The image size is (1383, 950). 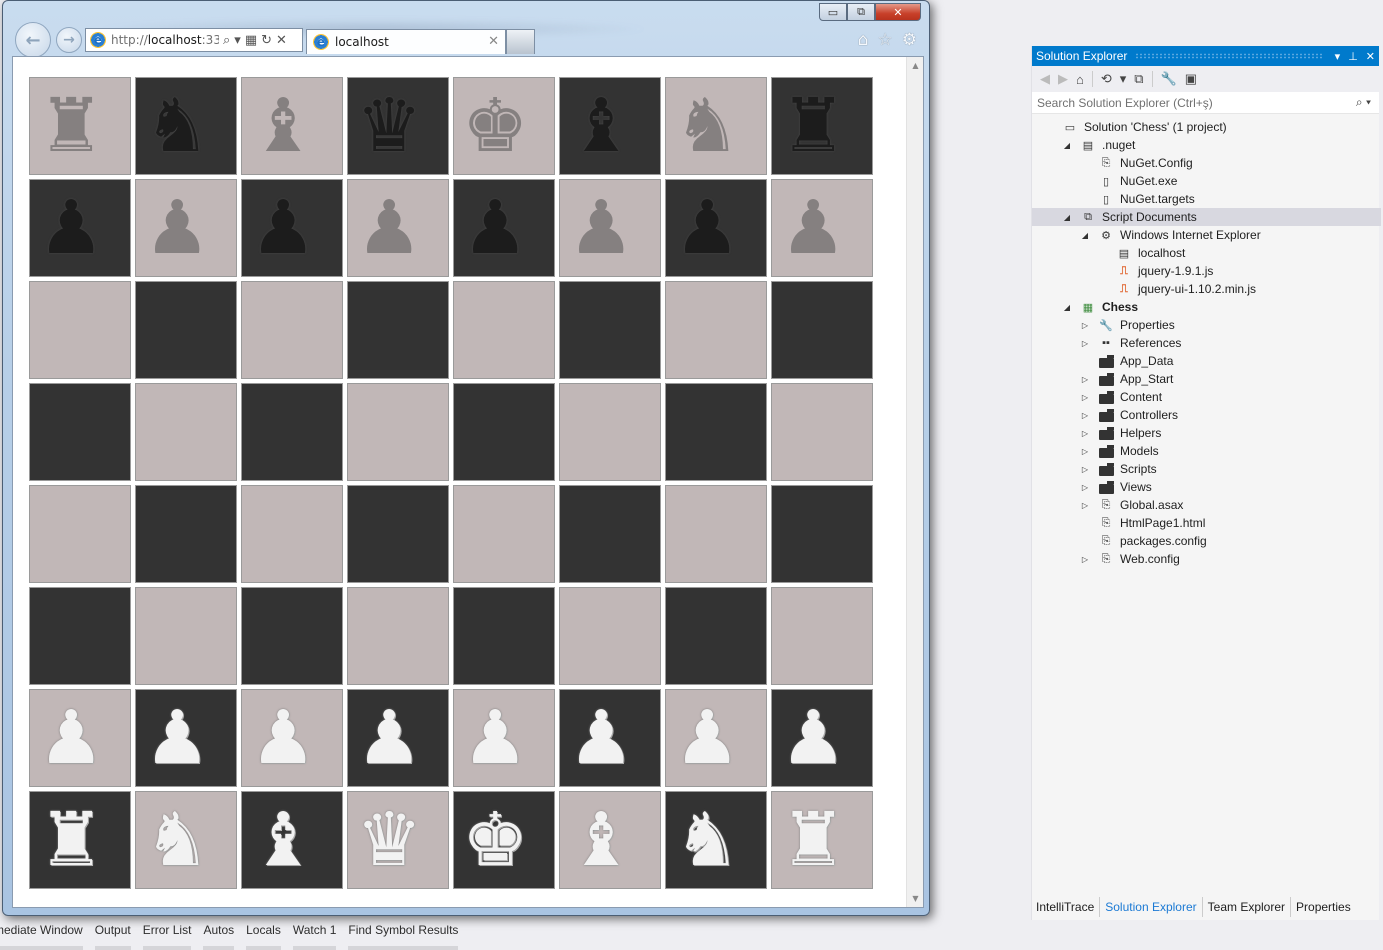 What do you see at coordinates (80, 534) in the screenshot?
I see `board-square-a4` at bounding box center [80, 534].